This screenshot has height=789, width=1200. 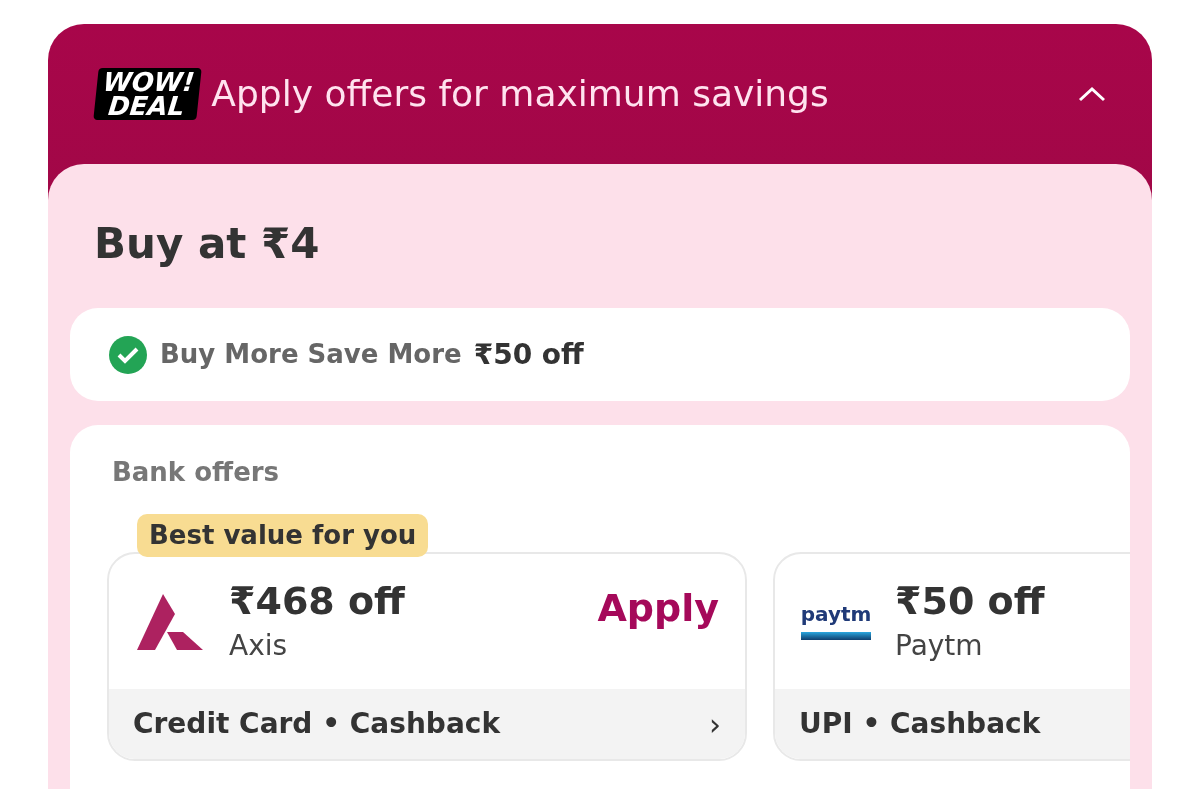 I want to click on section-title: Bank offers, so click(x=196, y=472).